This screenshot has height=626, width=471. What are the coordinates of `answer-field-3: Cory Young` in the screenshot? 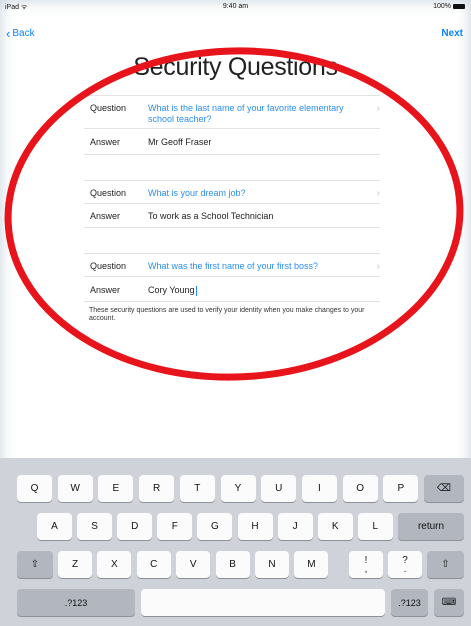 It's located at (264, 290).